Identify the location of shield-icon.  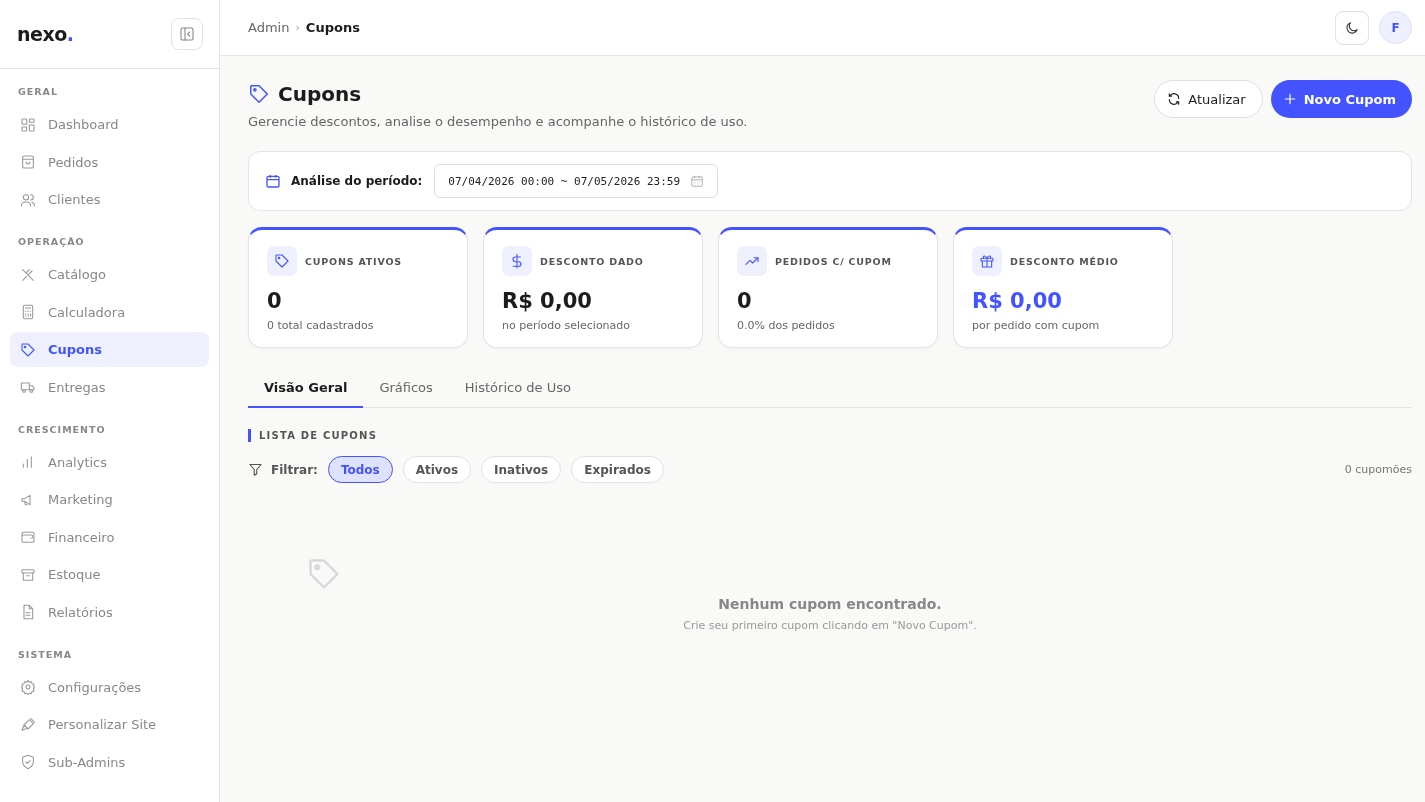
(28, 762).